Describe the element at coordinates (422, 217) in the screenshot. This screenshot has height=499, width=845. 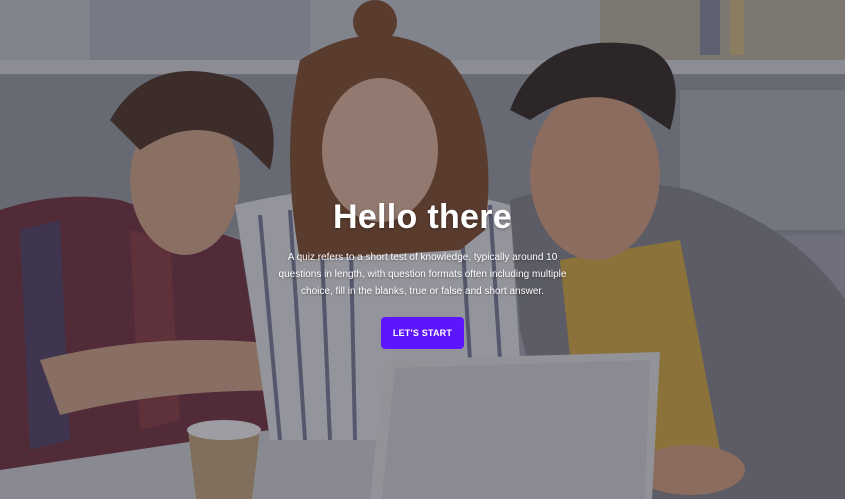
I see `hero-title: Hello there` at that location.